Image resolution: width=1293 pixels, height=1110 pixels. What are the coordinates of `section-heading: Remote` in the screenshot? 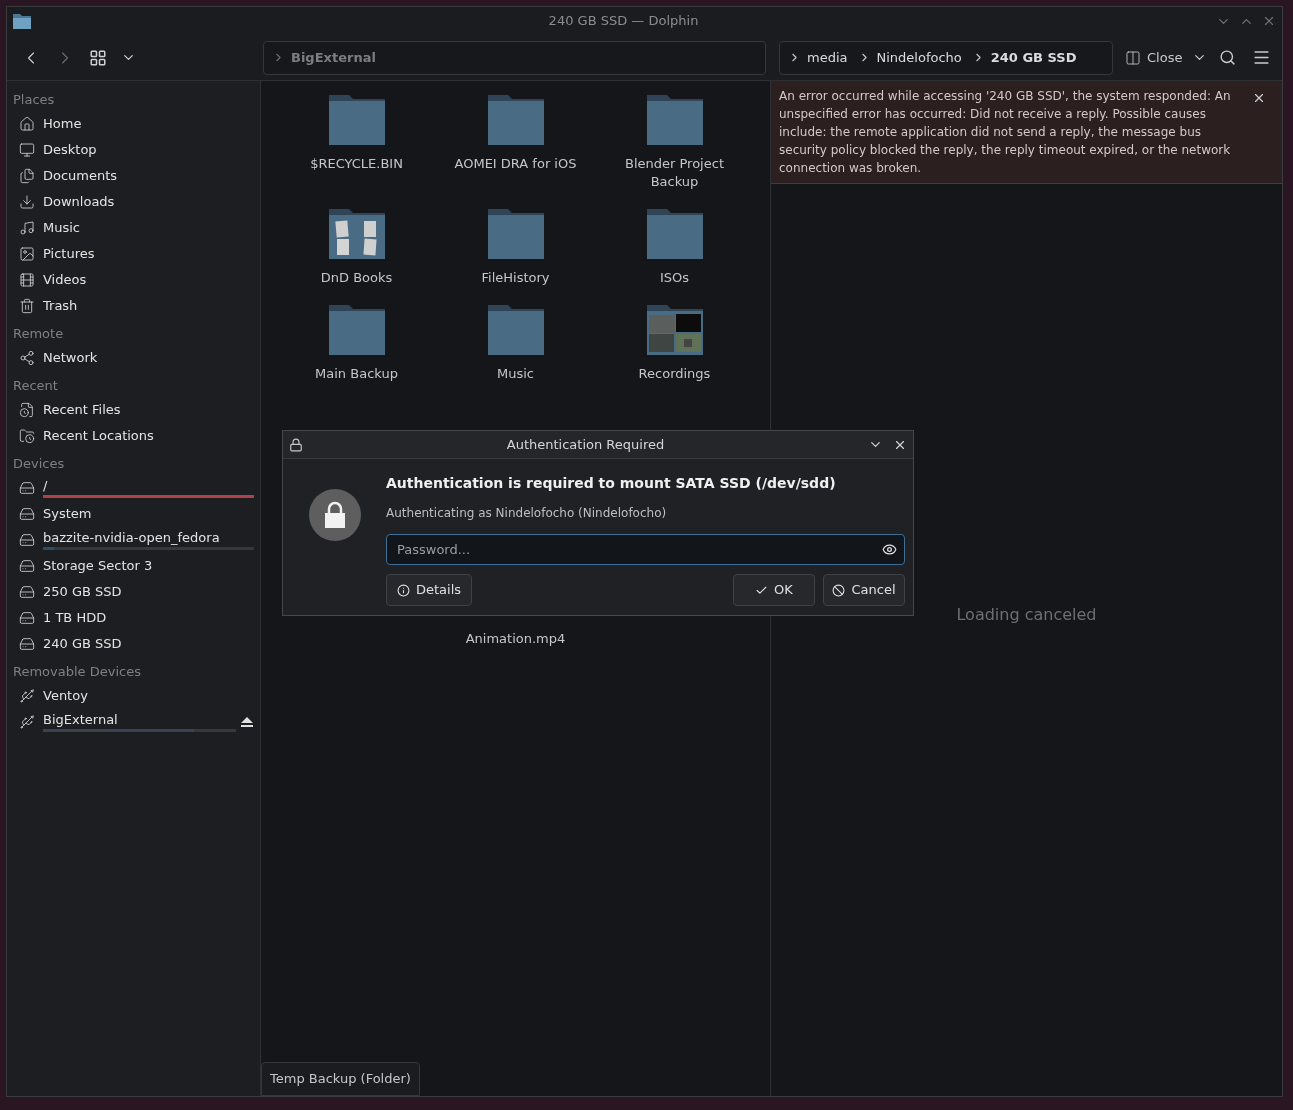 It's located at (38, 334).